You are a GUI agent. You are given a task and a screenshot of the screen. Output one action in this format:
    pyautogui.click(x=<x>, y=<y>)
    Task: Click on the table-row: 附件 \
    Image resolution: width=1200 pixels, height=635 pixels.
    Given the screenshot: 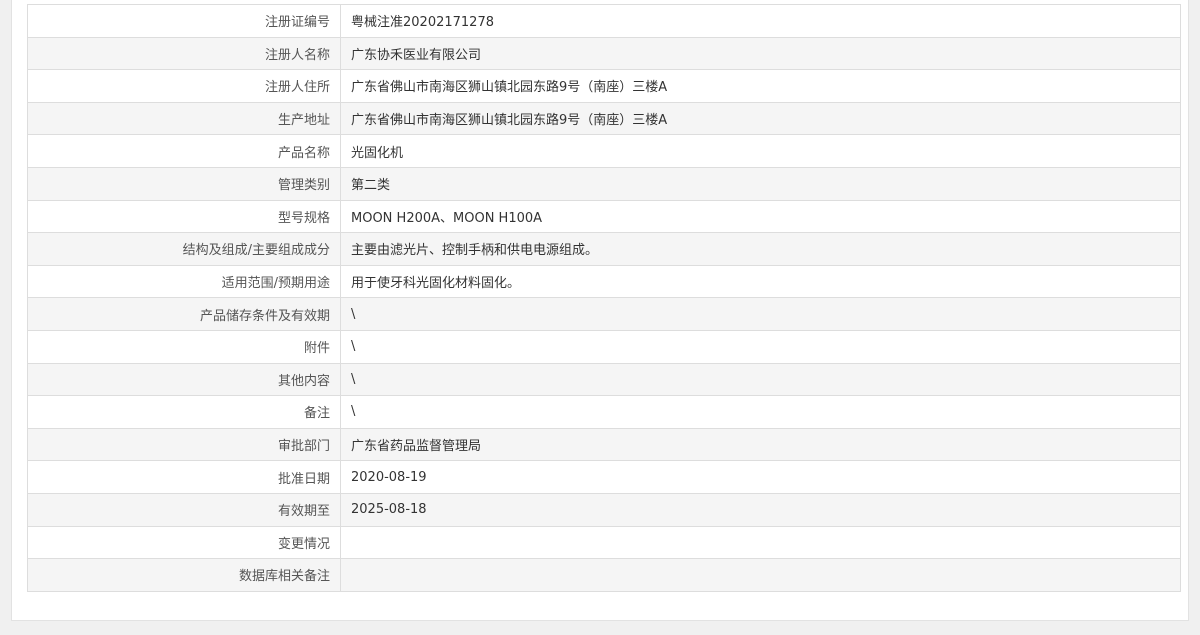 What is the action you would take?
    pyautogui.click(x=604, y=346)
    